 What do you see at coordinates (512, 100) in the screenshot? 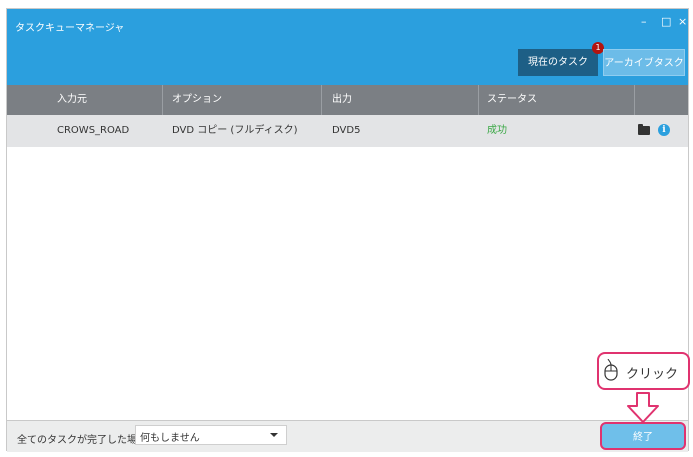
I see `column-header-status: ステータス` at bounding box center [512, 100].